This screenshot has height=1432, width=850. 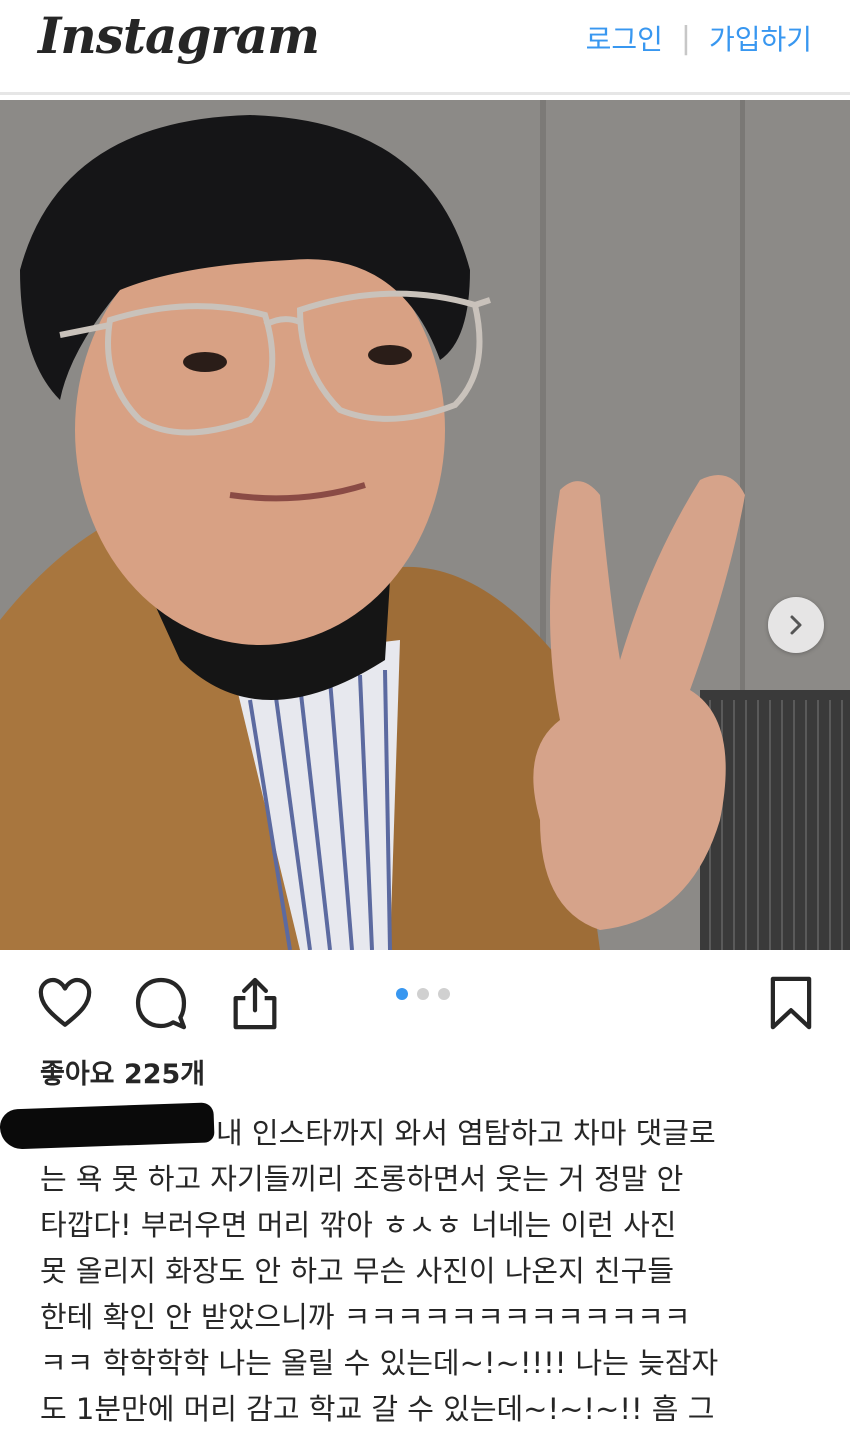 I want to click on next-photo-button, so click(x=796, y=625).